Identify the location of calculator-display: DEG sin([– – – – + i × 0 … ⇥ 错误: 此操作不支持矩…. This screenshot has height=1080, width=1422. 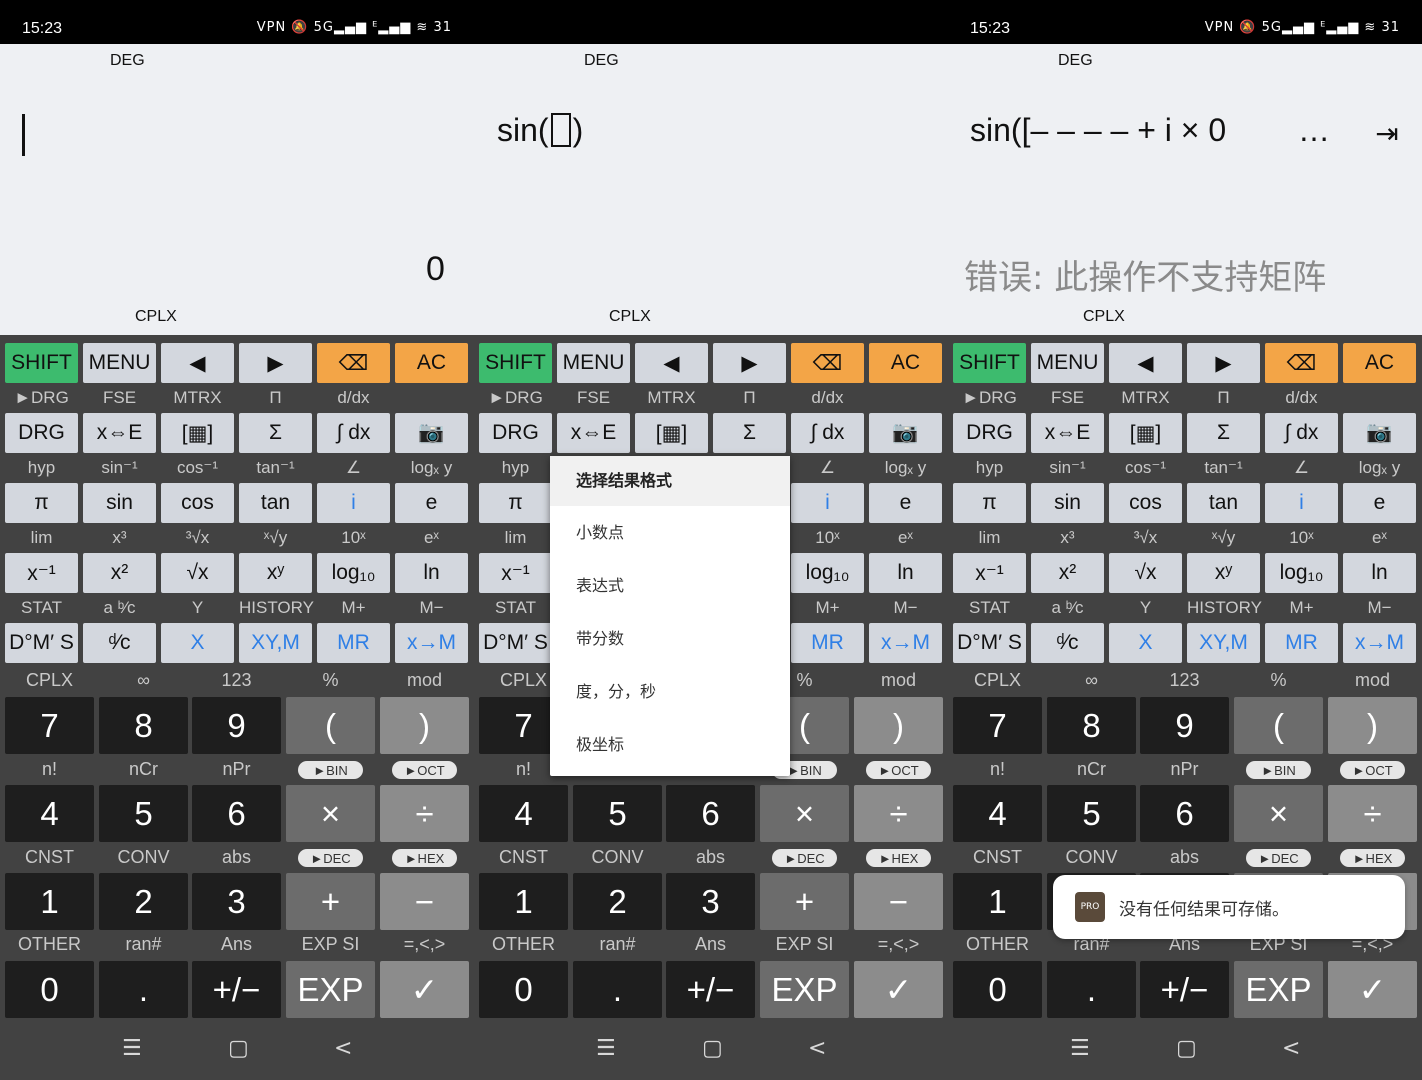
(1185, 189).